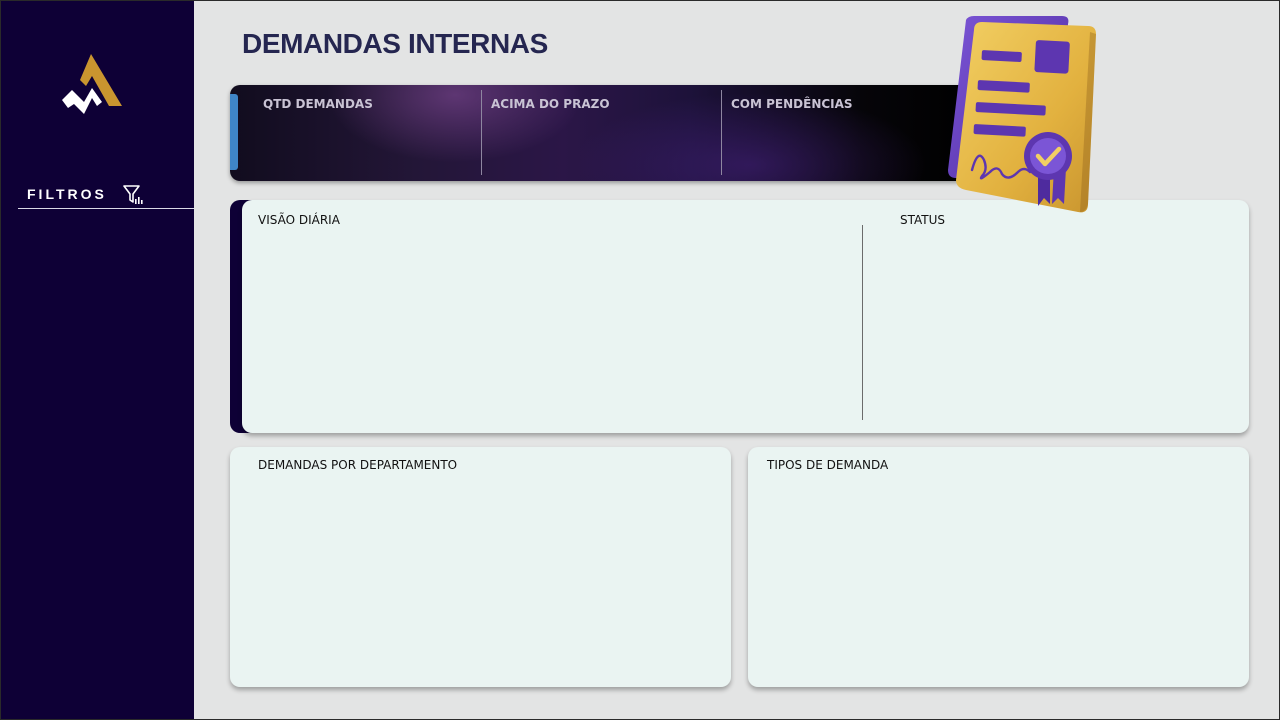 The image size is (1280, 720). What do you see at coordinates (480, 567) in the screenshot?
I see `department-demands-card: DEMANDAS POR DEPARTAMENTO` at bounding box center [480, 567].